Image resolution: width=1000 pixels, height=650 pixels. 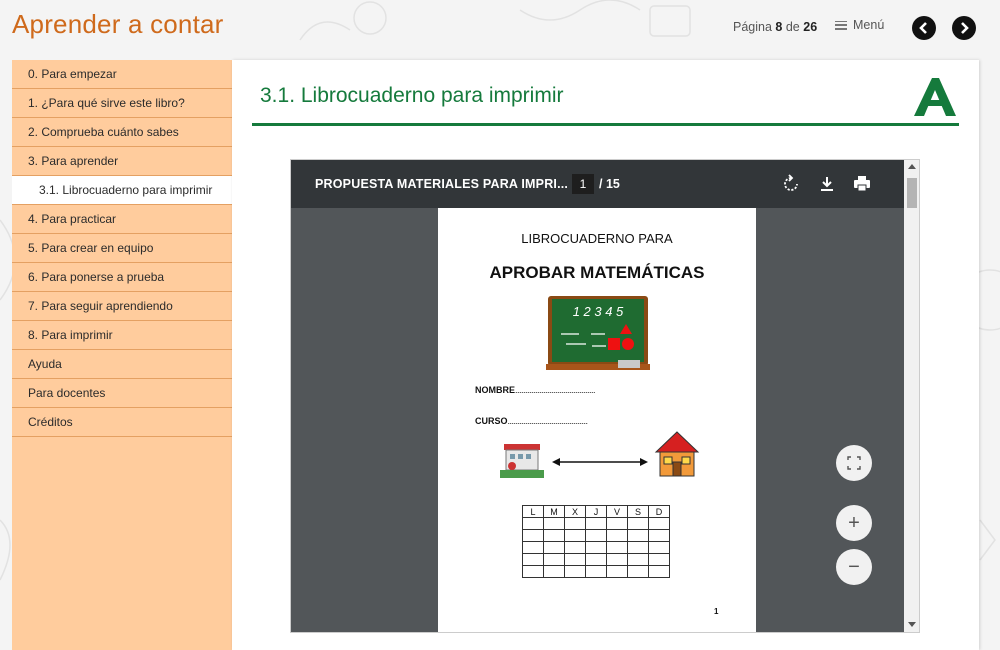 I want to click on sidebar-item-para-empezar: 0. Para empezar, so click(x=122, y=74).